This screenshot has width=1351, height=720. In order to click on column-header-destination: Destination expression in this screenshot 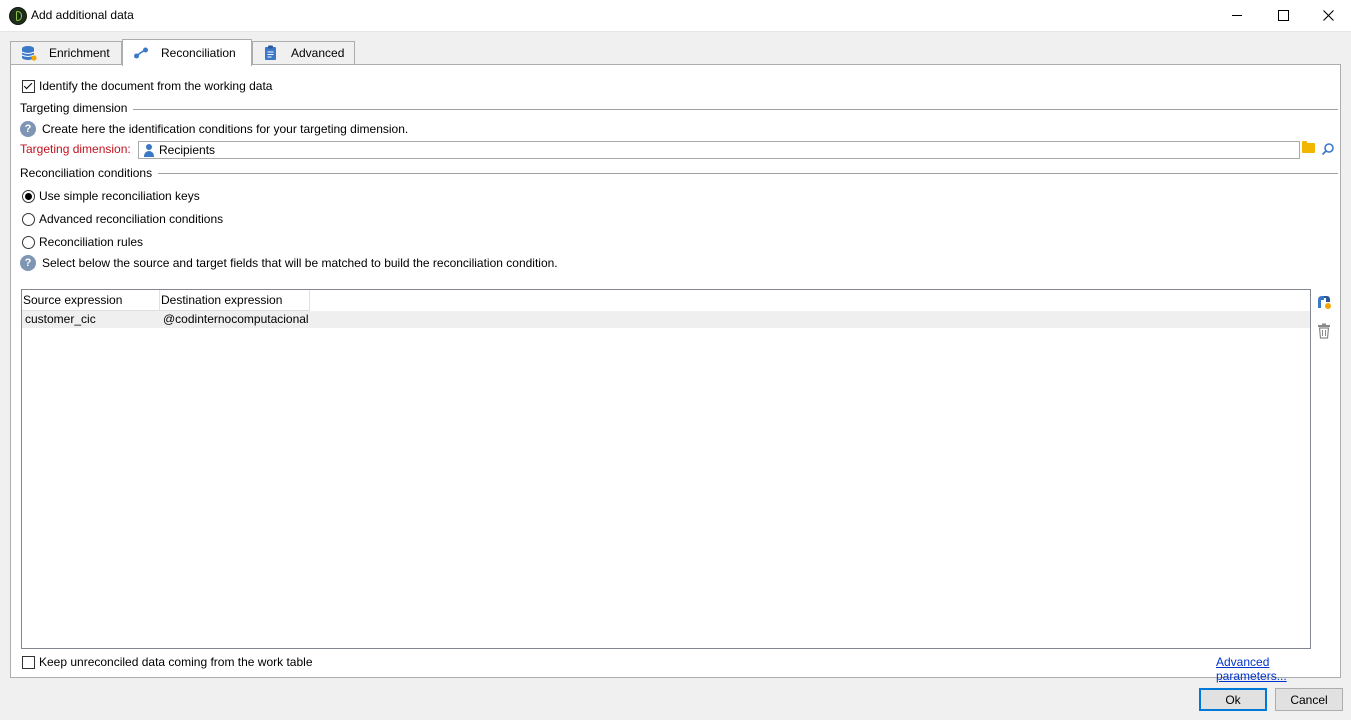, I will do `click(235, 300)`.